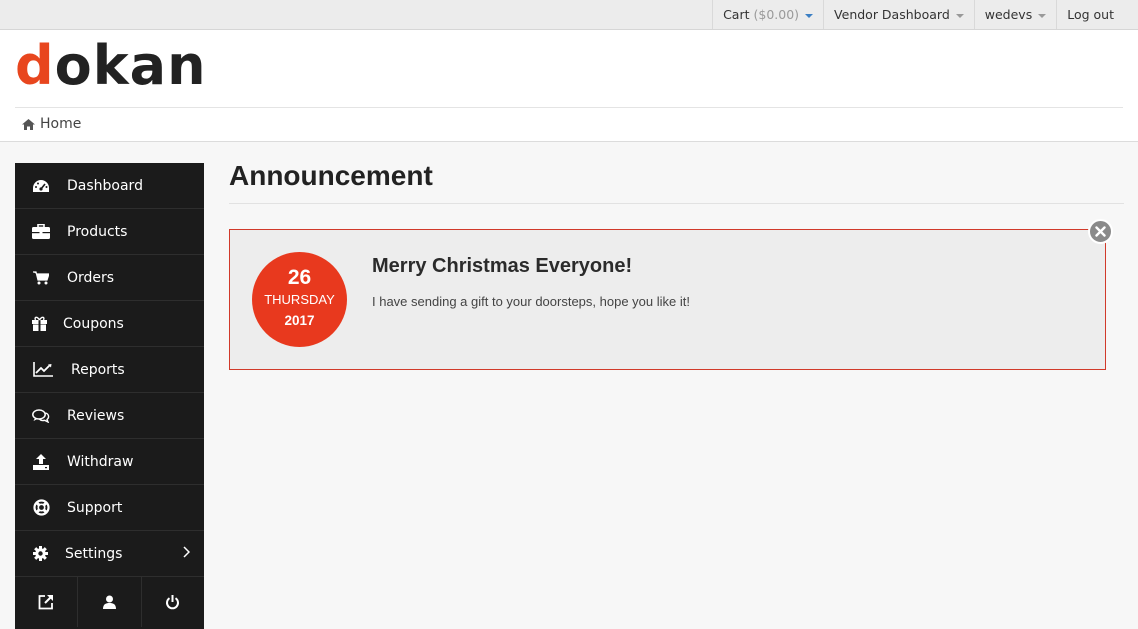 This screenshot has width=1138, height=629. I want to click on user-menu: wedevs, so click(1014, 14).